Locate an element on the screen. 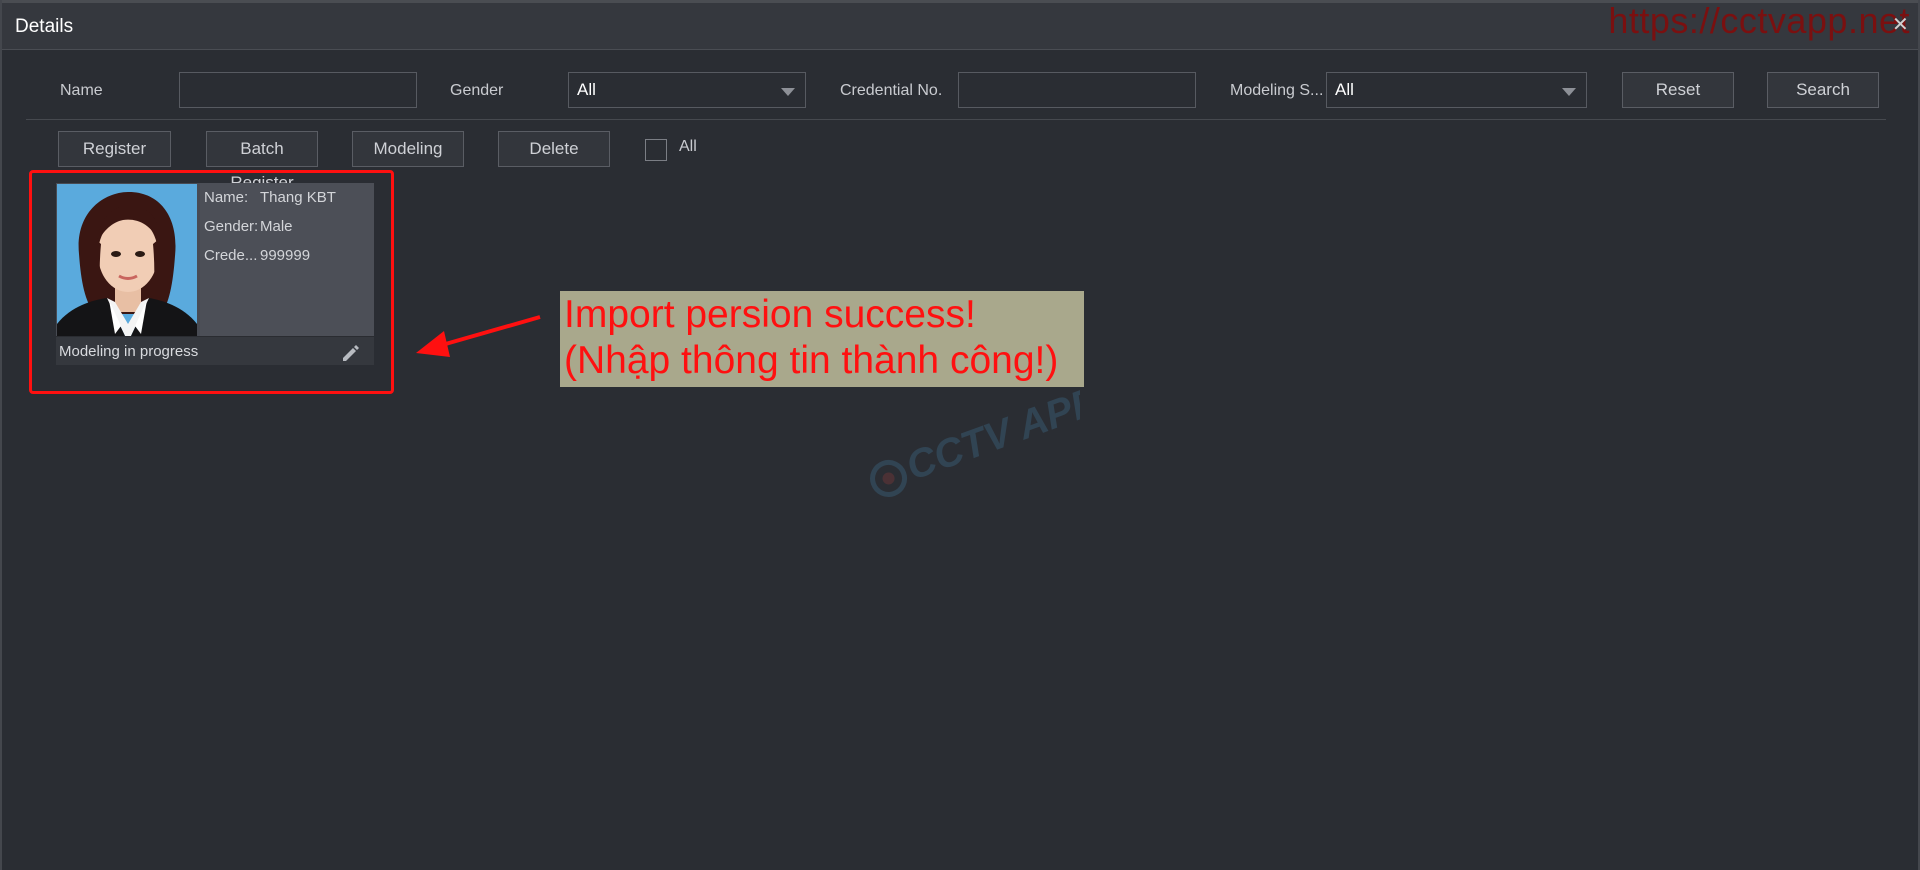 This screenshot has height=870, width=1920. annotation-arrow is located at coordinates (478, 336).